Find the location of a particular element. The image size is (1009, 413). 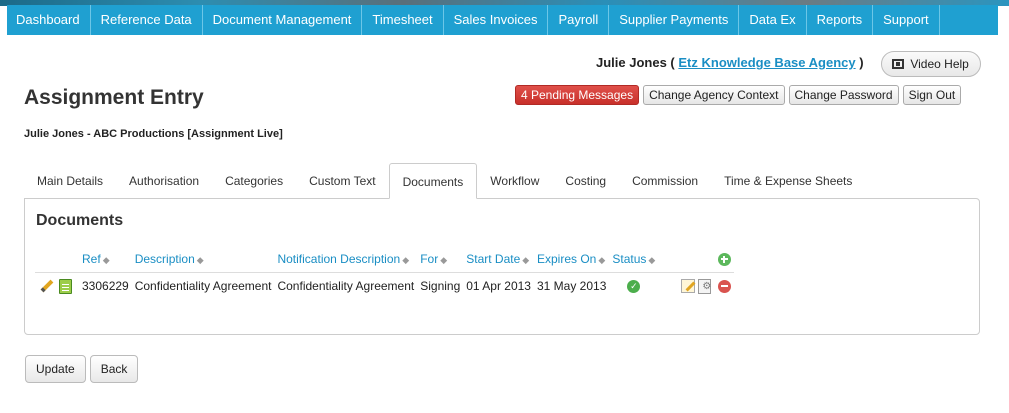

col-expires-on: Expires On ◆ is located at coordinates (571, 259).